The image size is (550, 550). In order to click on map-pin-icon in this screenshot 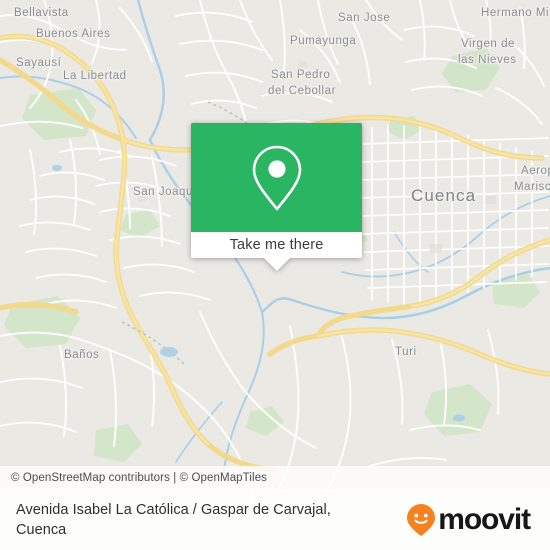, I will do `click(276, 177)`.